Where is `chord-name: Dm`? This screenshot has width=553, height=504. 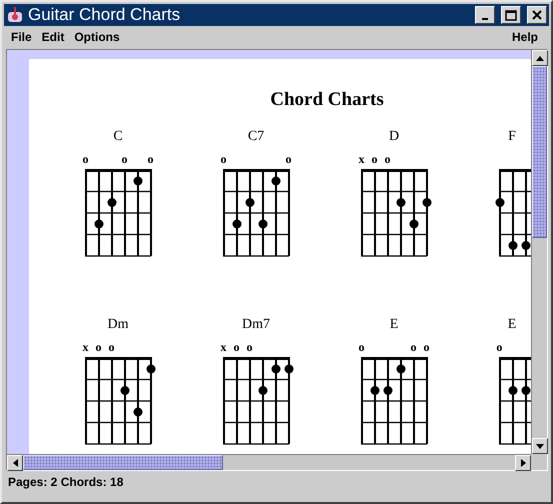 chord-name: Dm is located at coordinates (118, 325).